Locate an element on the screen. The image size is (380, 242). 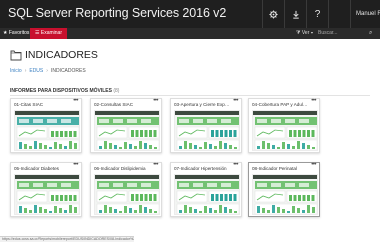
report-title: 06-Indicador Dislipidemia is located at coordinates (122, 168).